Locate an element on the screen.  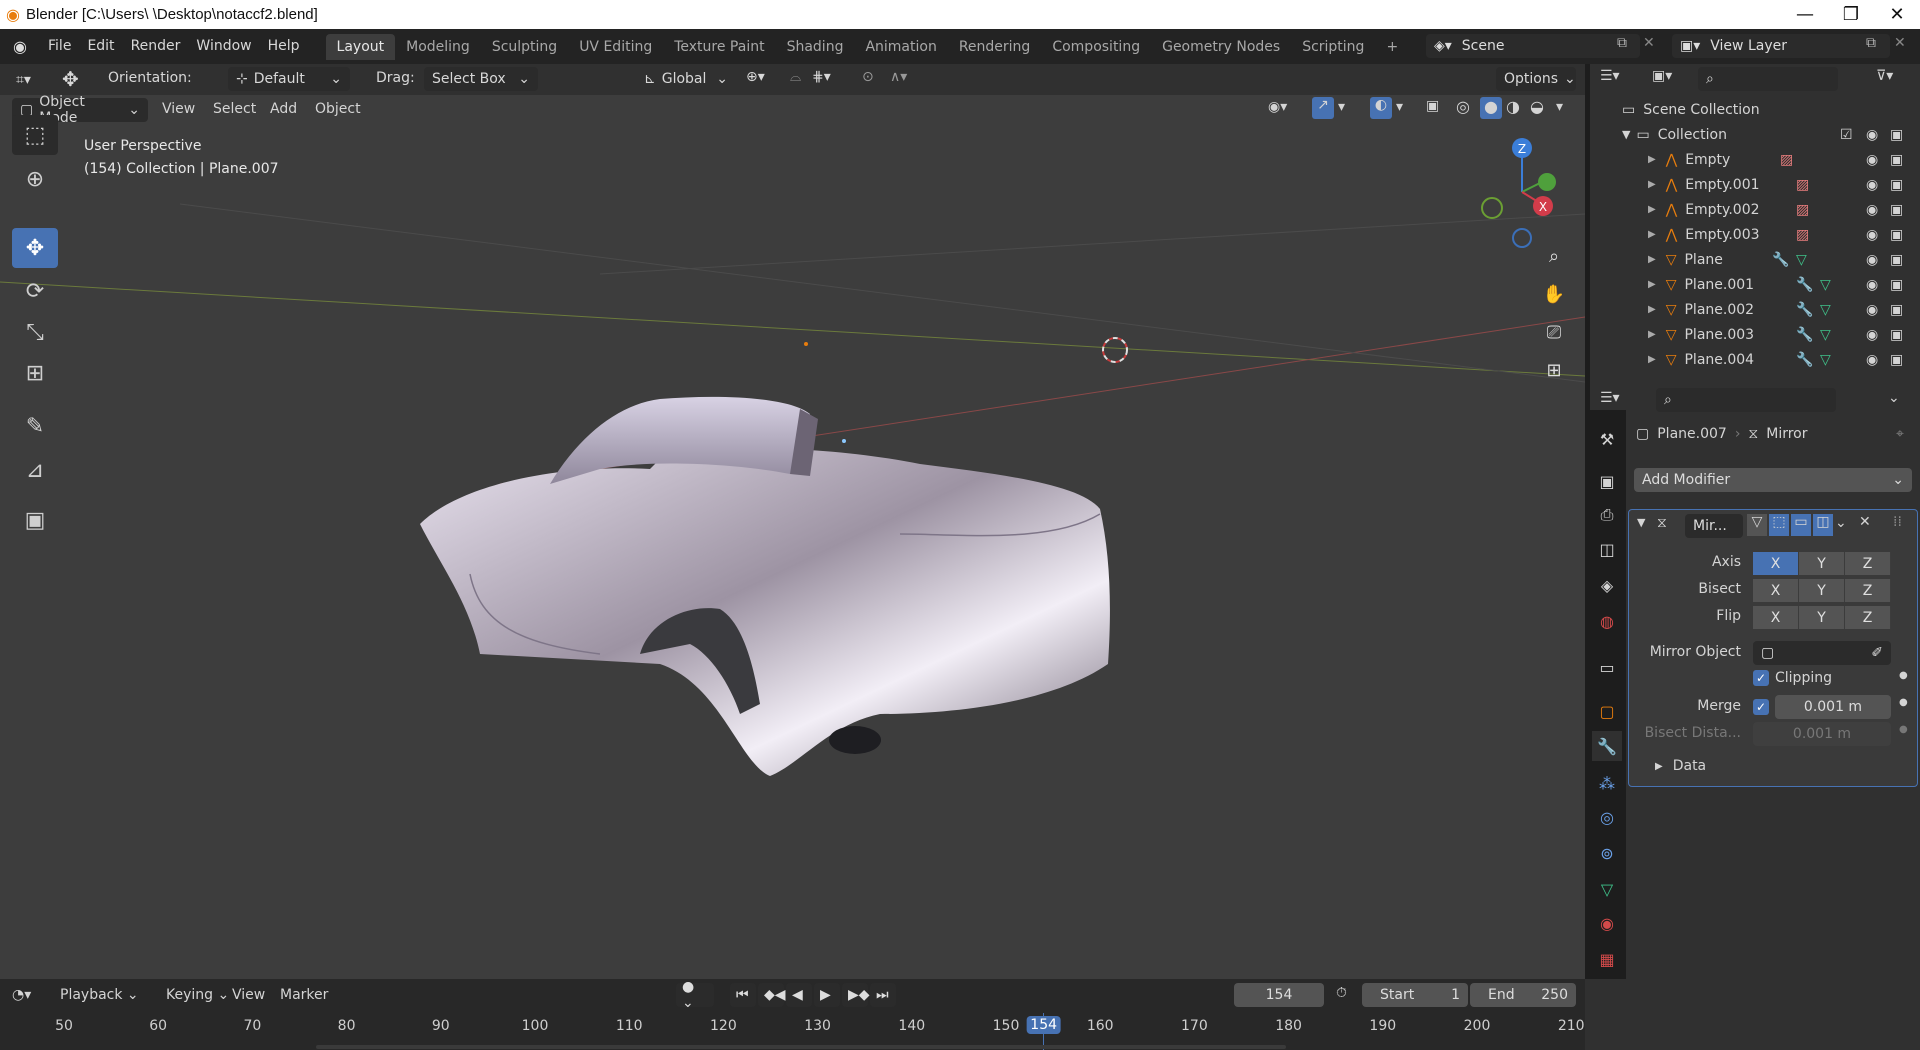
outliner-item: ▶ ⋀ Empty.002 ▨ ◉ ▣ is located at coordinates (1755, 209).